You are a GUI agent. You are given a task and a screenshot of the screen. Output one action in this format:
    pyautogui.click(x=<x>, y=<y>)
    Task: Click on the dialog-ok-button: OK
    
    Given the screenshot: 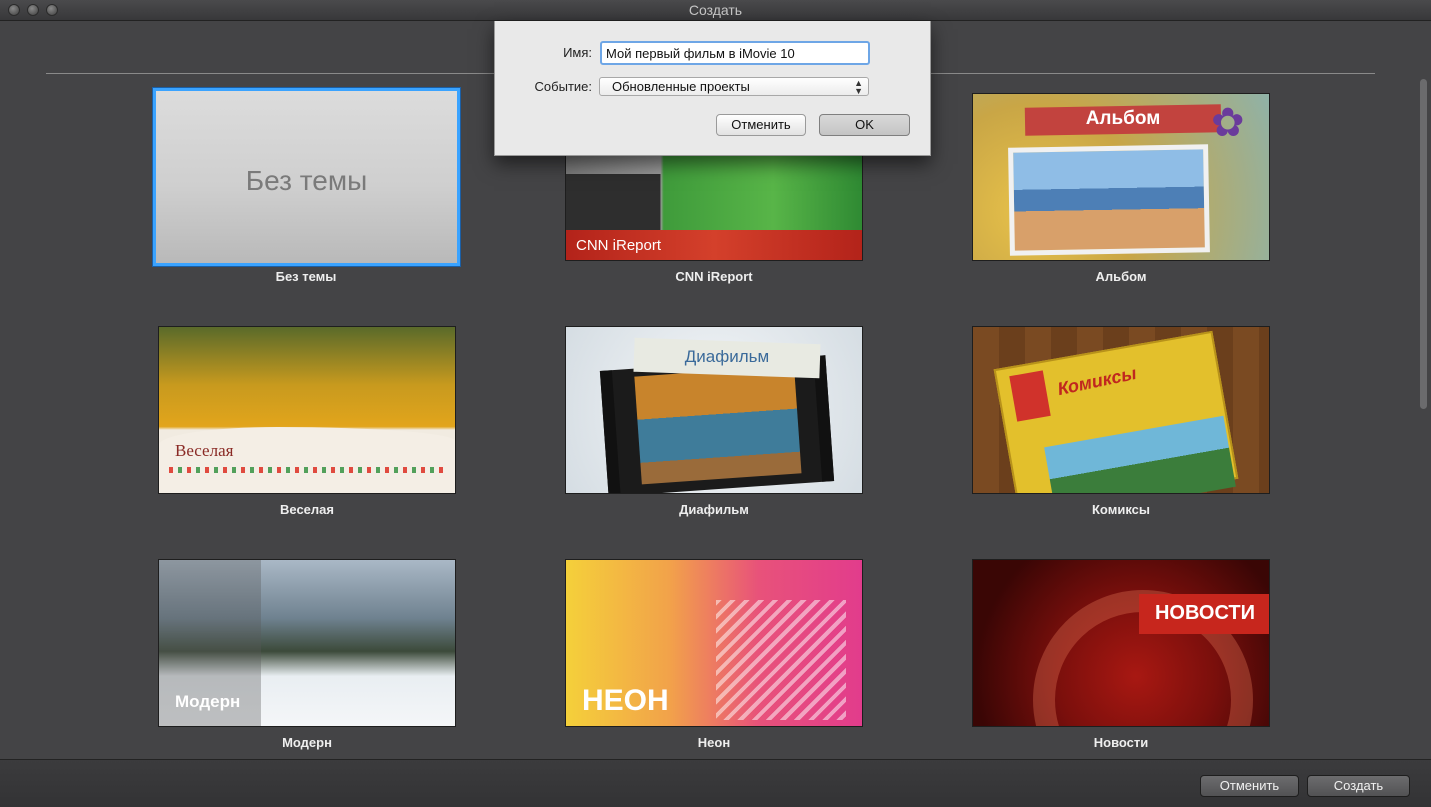 What is the action you would take?
    pyautogui.click(x=864, y=125)
    